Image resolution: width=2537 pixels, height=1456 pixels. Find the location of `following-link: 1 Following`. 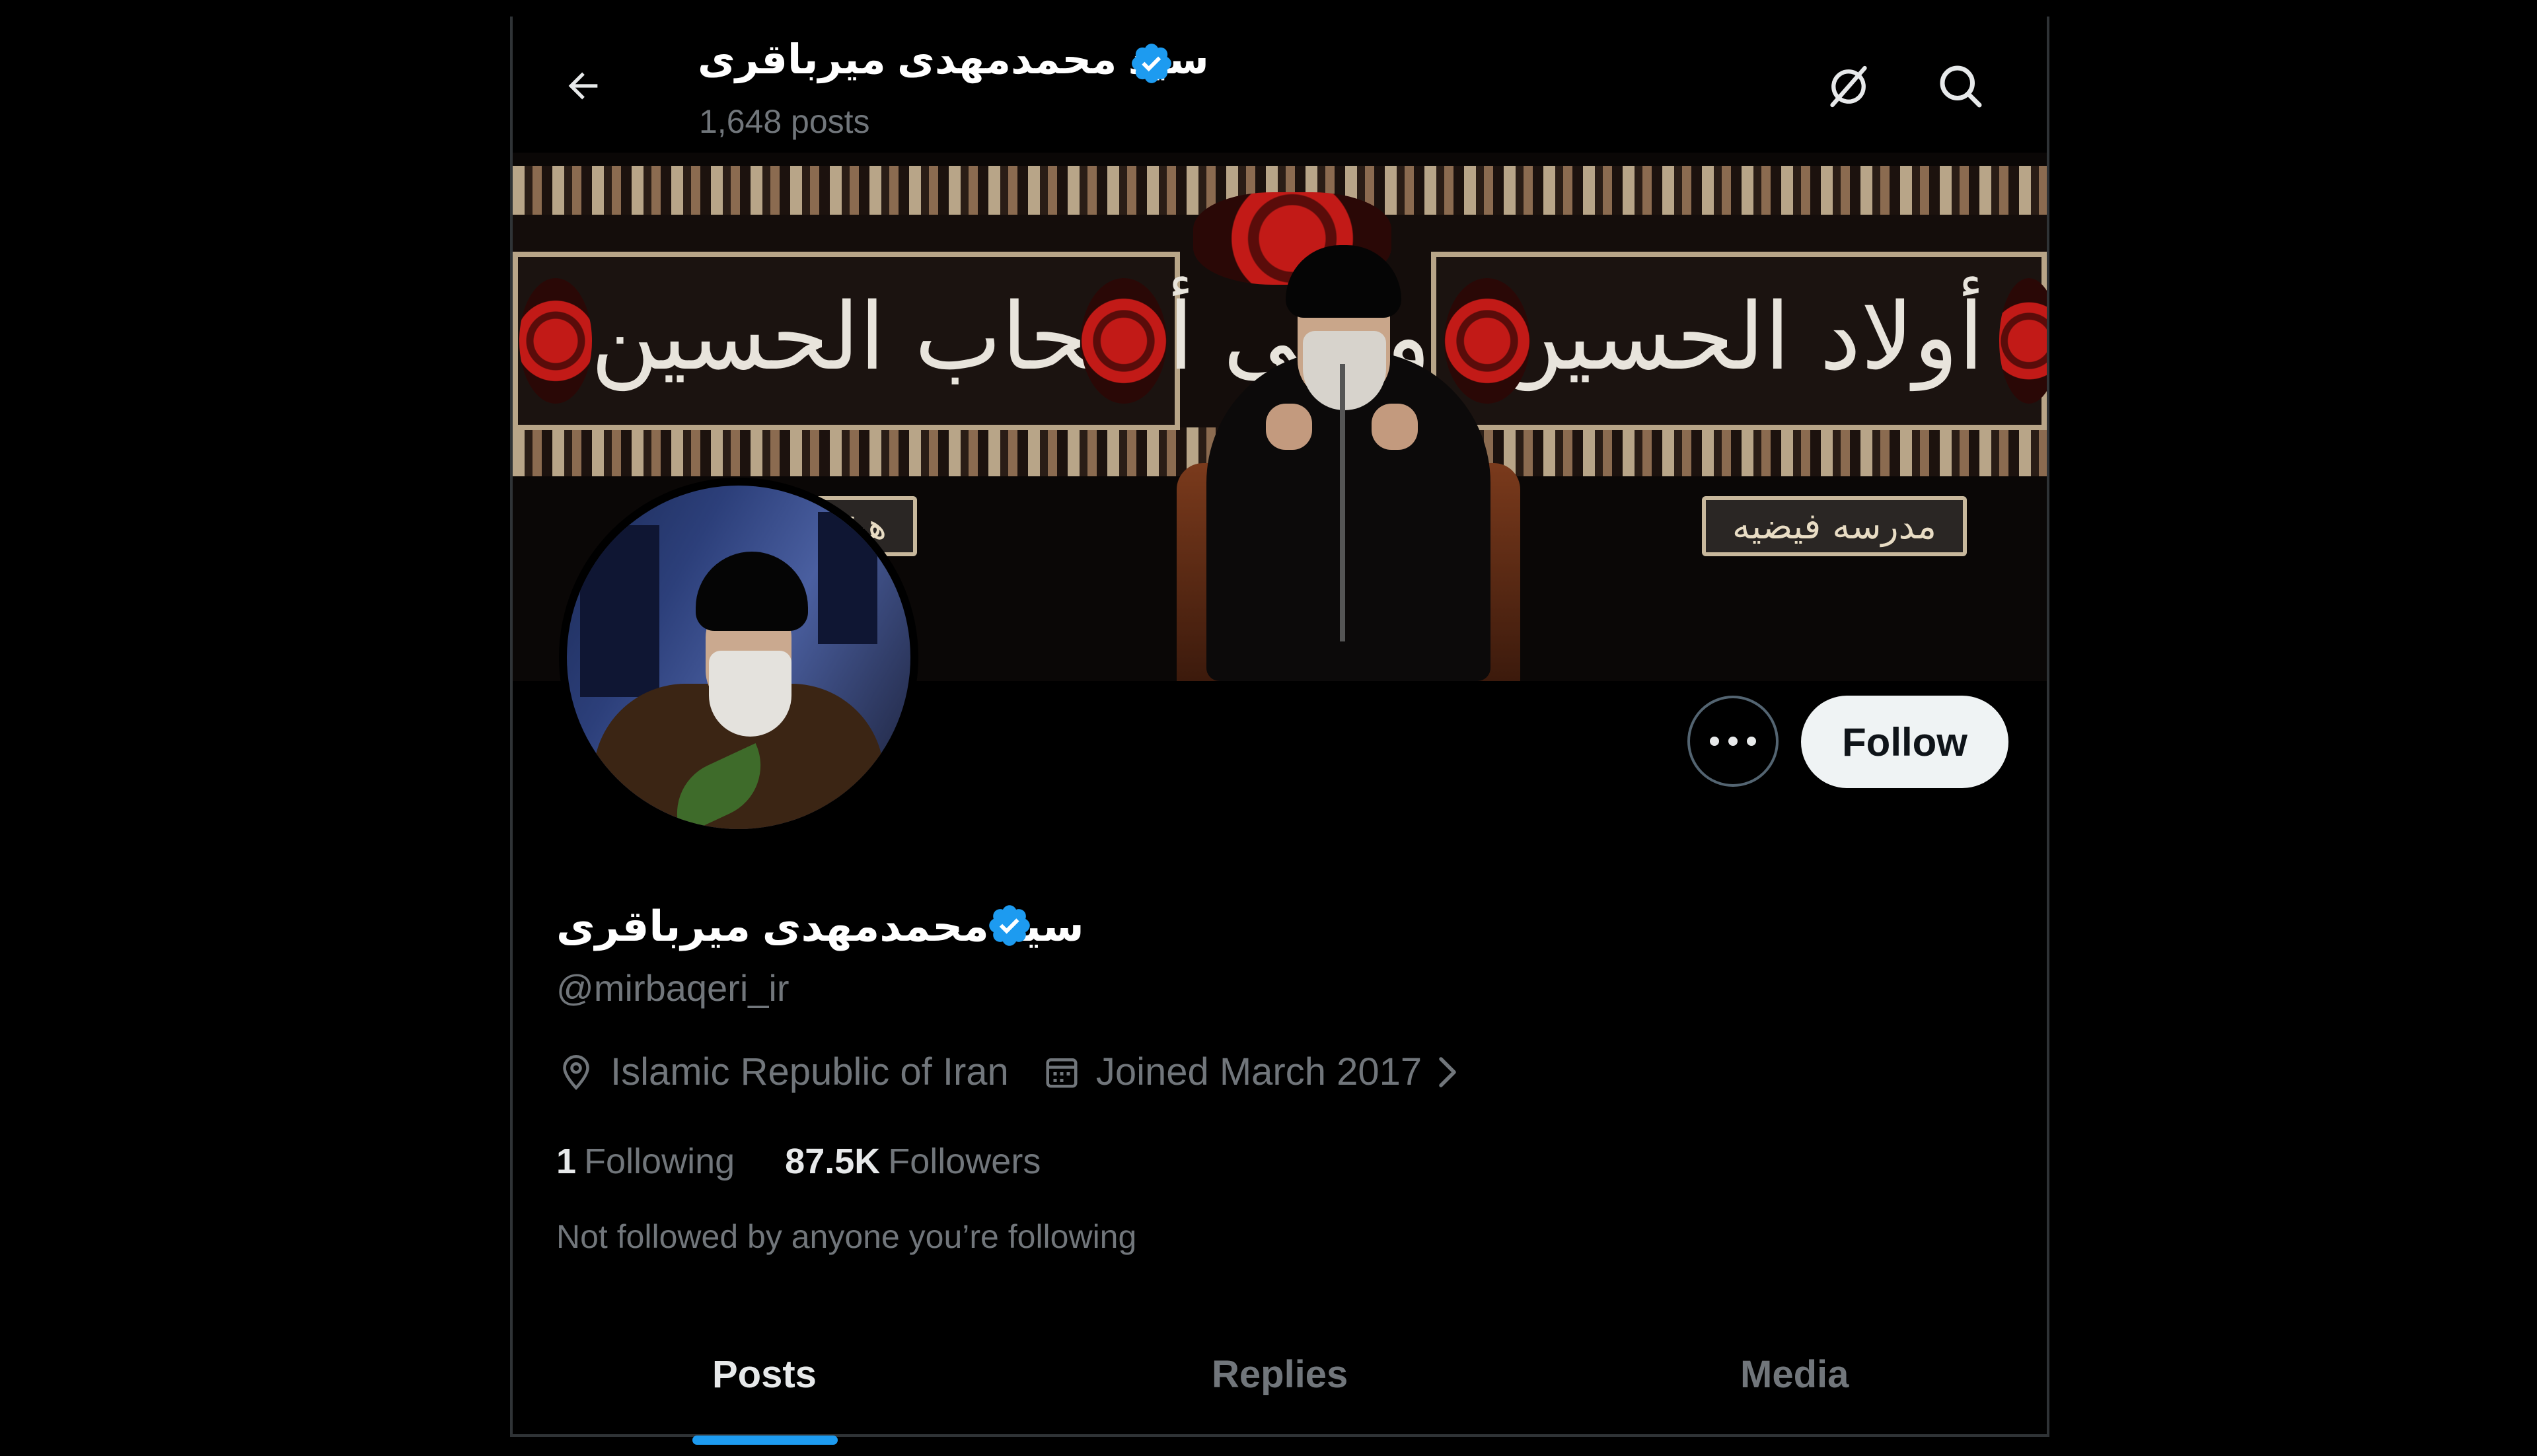

following-link: 1 Following is located at coordinates (645, 1161).